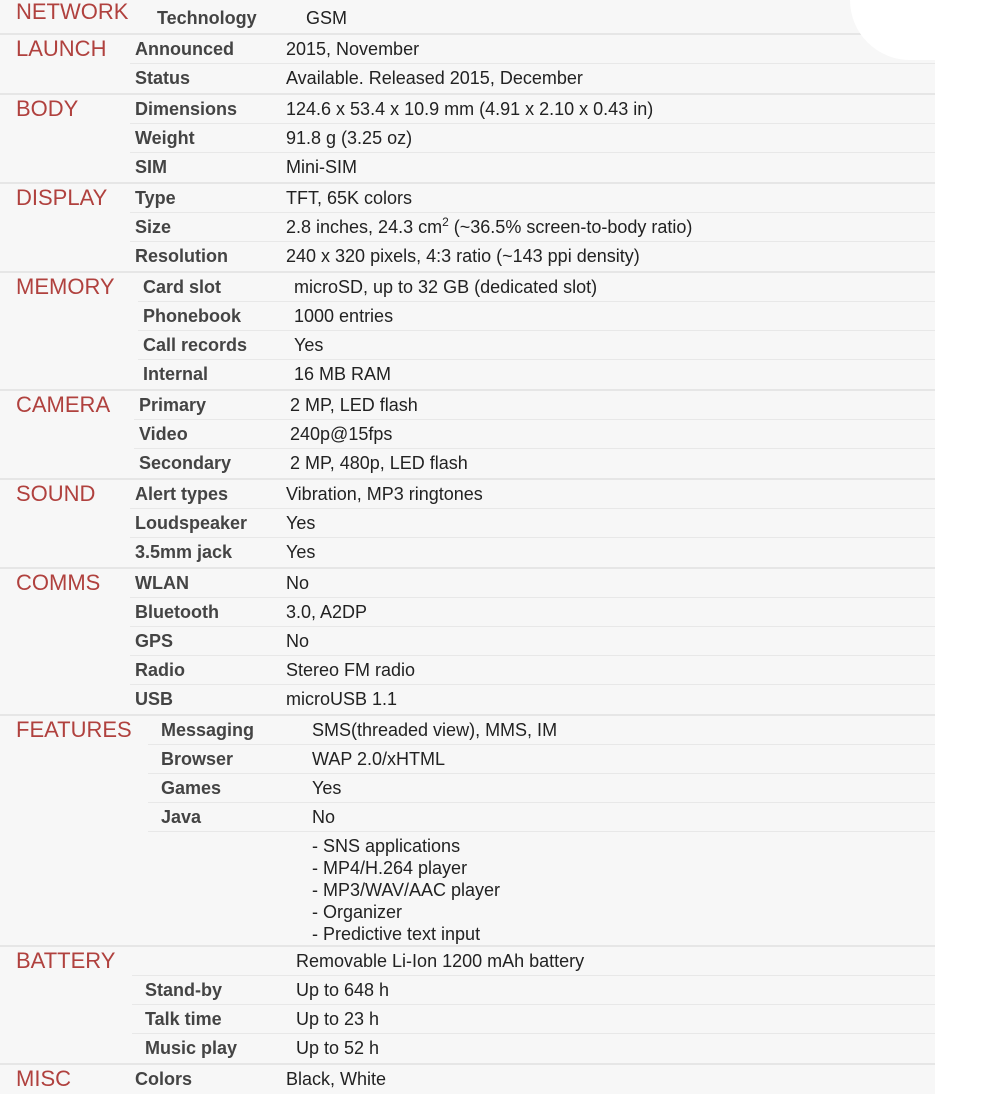 The height and width of the screenshot is (1094, 1000). I want to click on spec-value: microSD, up to 32 GB (dedicated slot), so click(445, 287).